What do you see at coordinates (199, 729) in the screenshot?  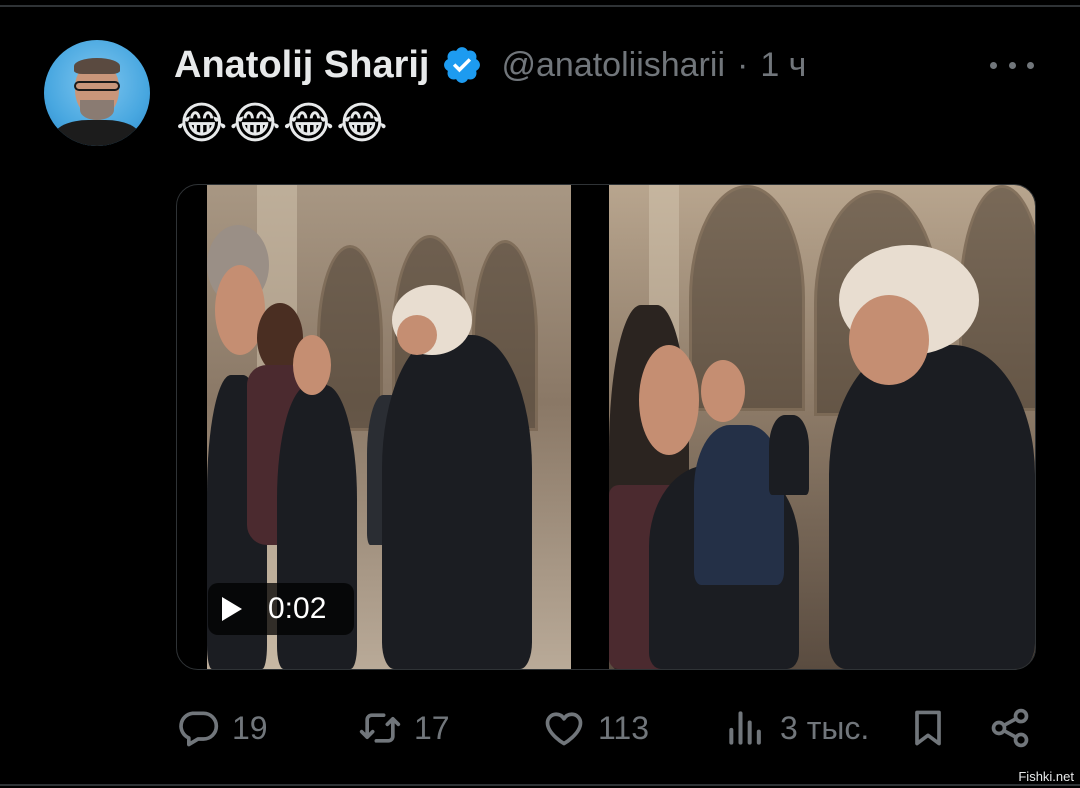 I see `reply-icon` at bounding box center [199, 729].